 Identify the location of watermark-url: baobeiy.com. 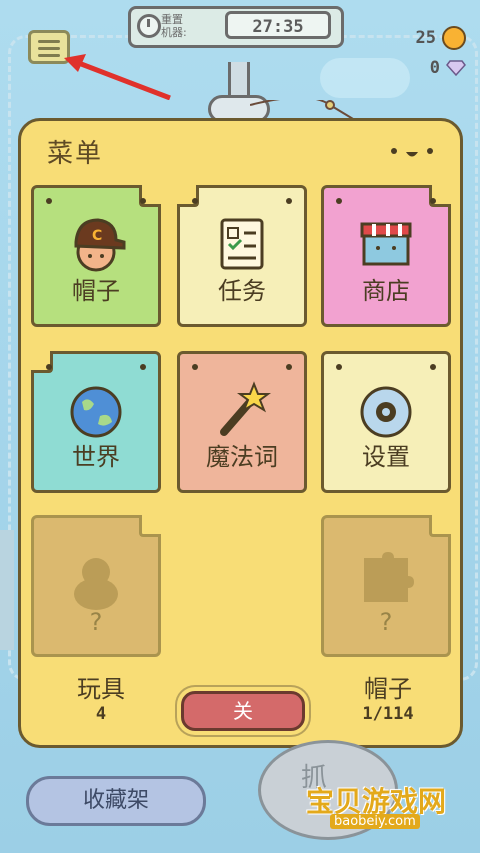
(375, 821).